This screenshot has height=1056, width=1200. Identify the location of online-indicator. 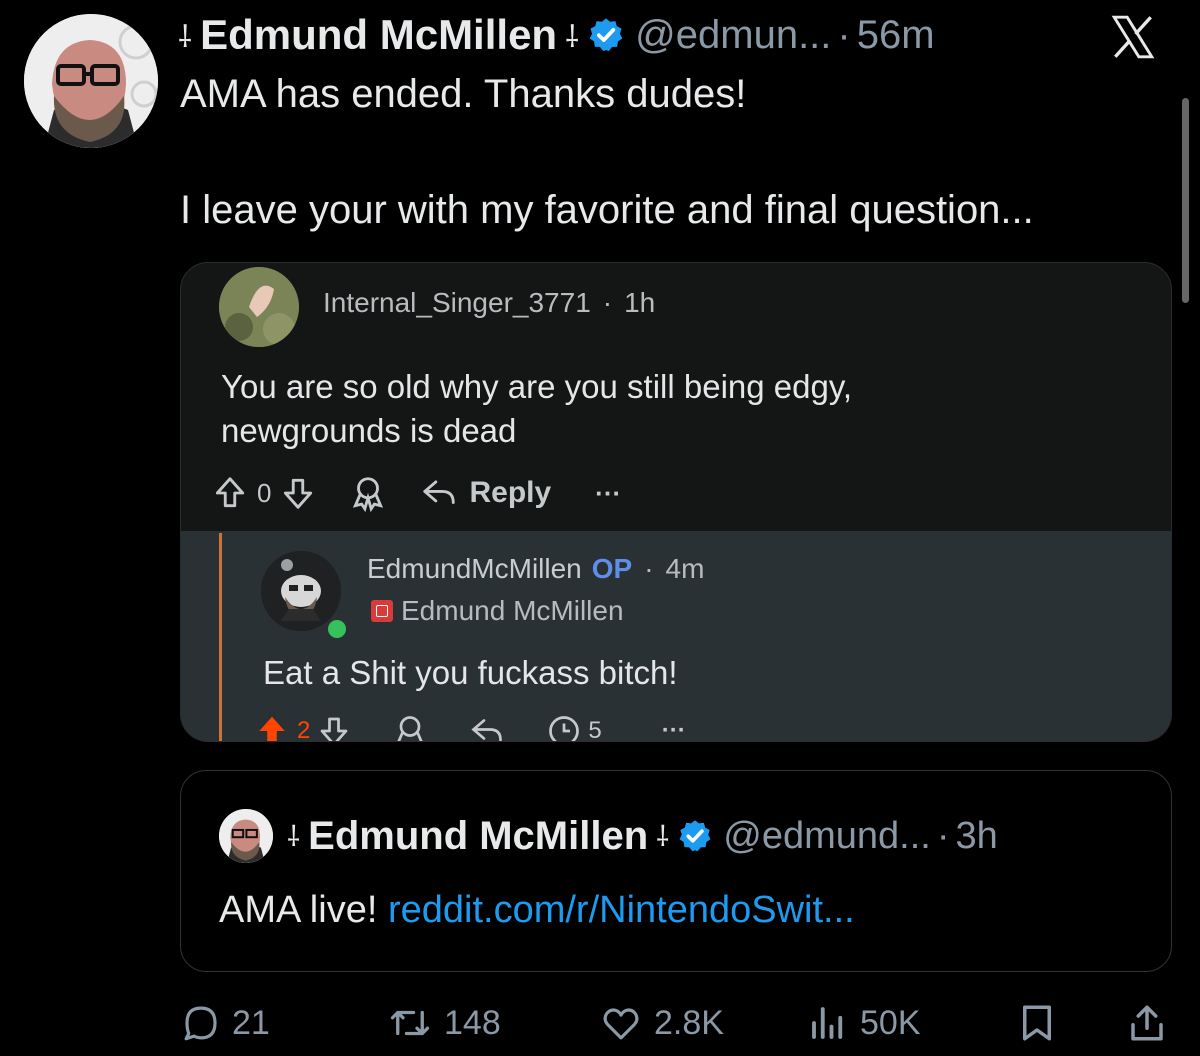
(337, 629).